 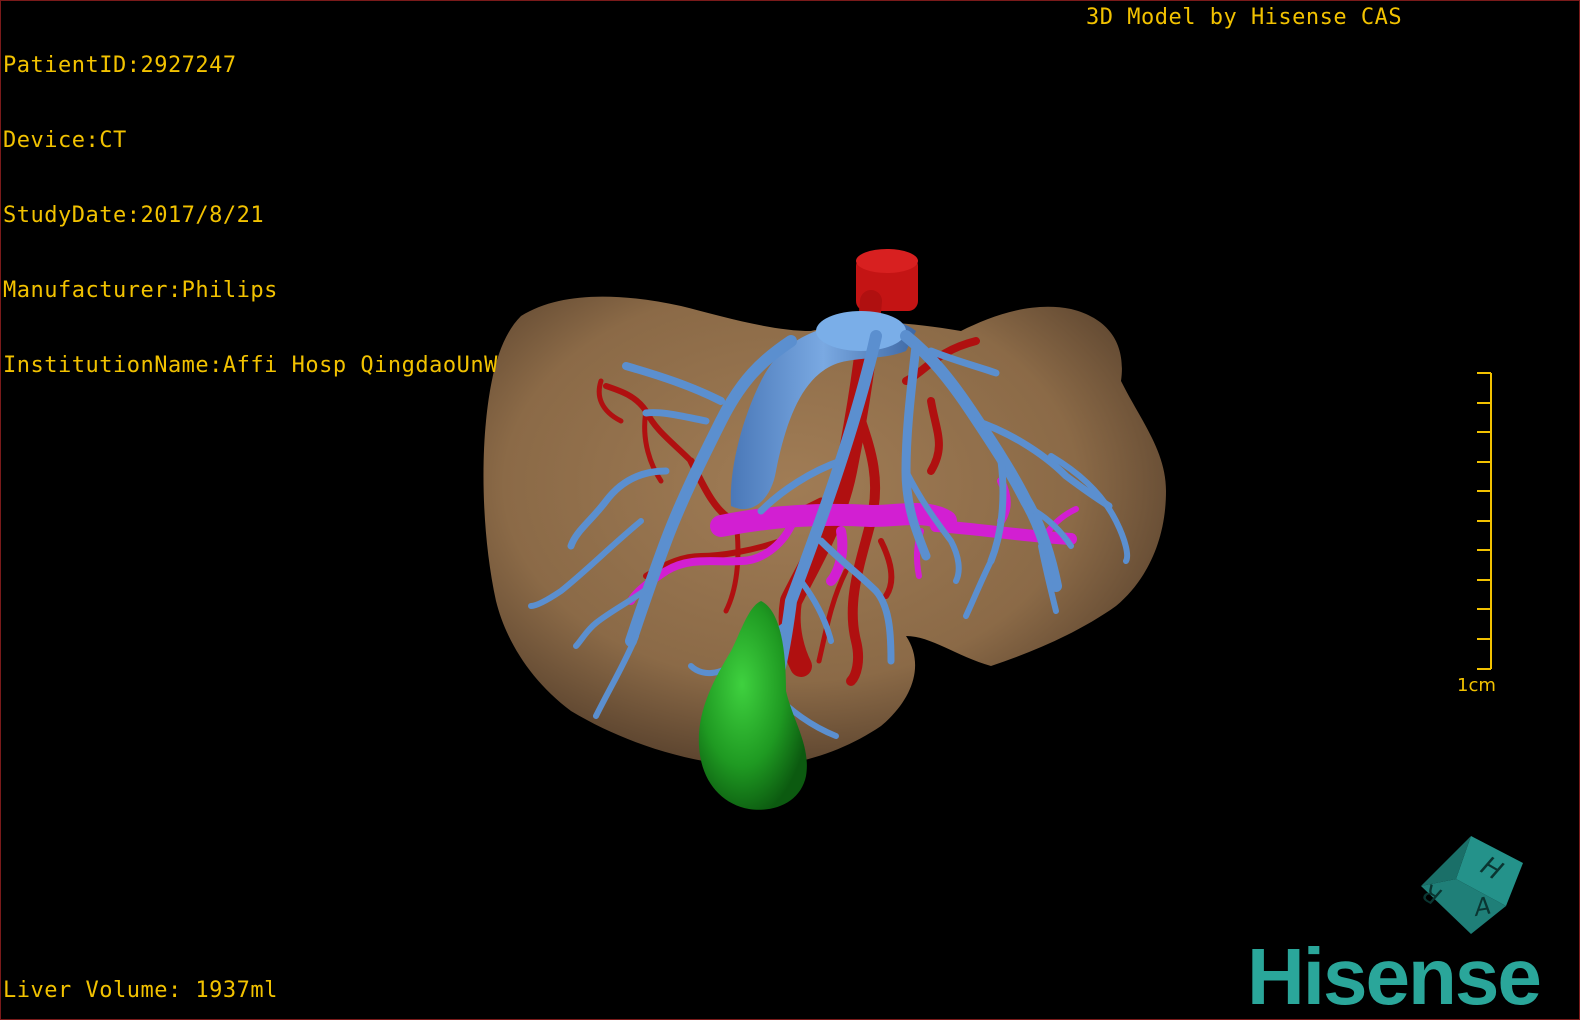 I want to click on scale-bar, so click(x=1484, y=521).